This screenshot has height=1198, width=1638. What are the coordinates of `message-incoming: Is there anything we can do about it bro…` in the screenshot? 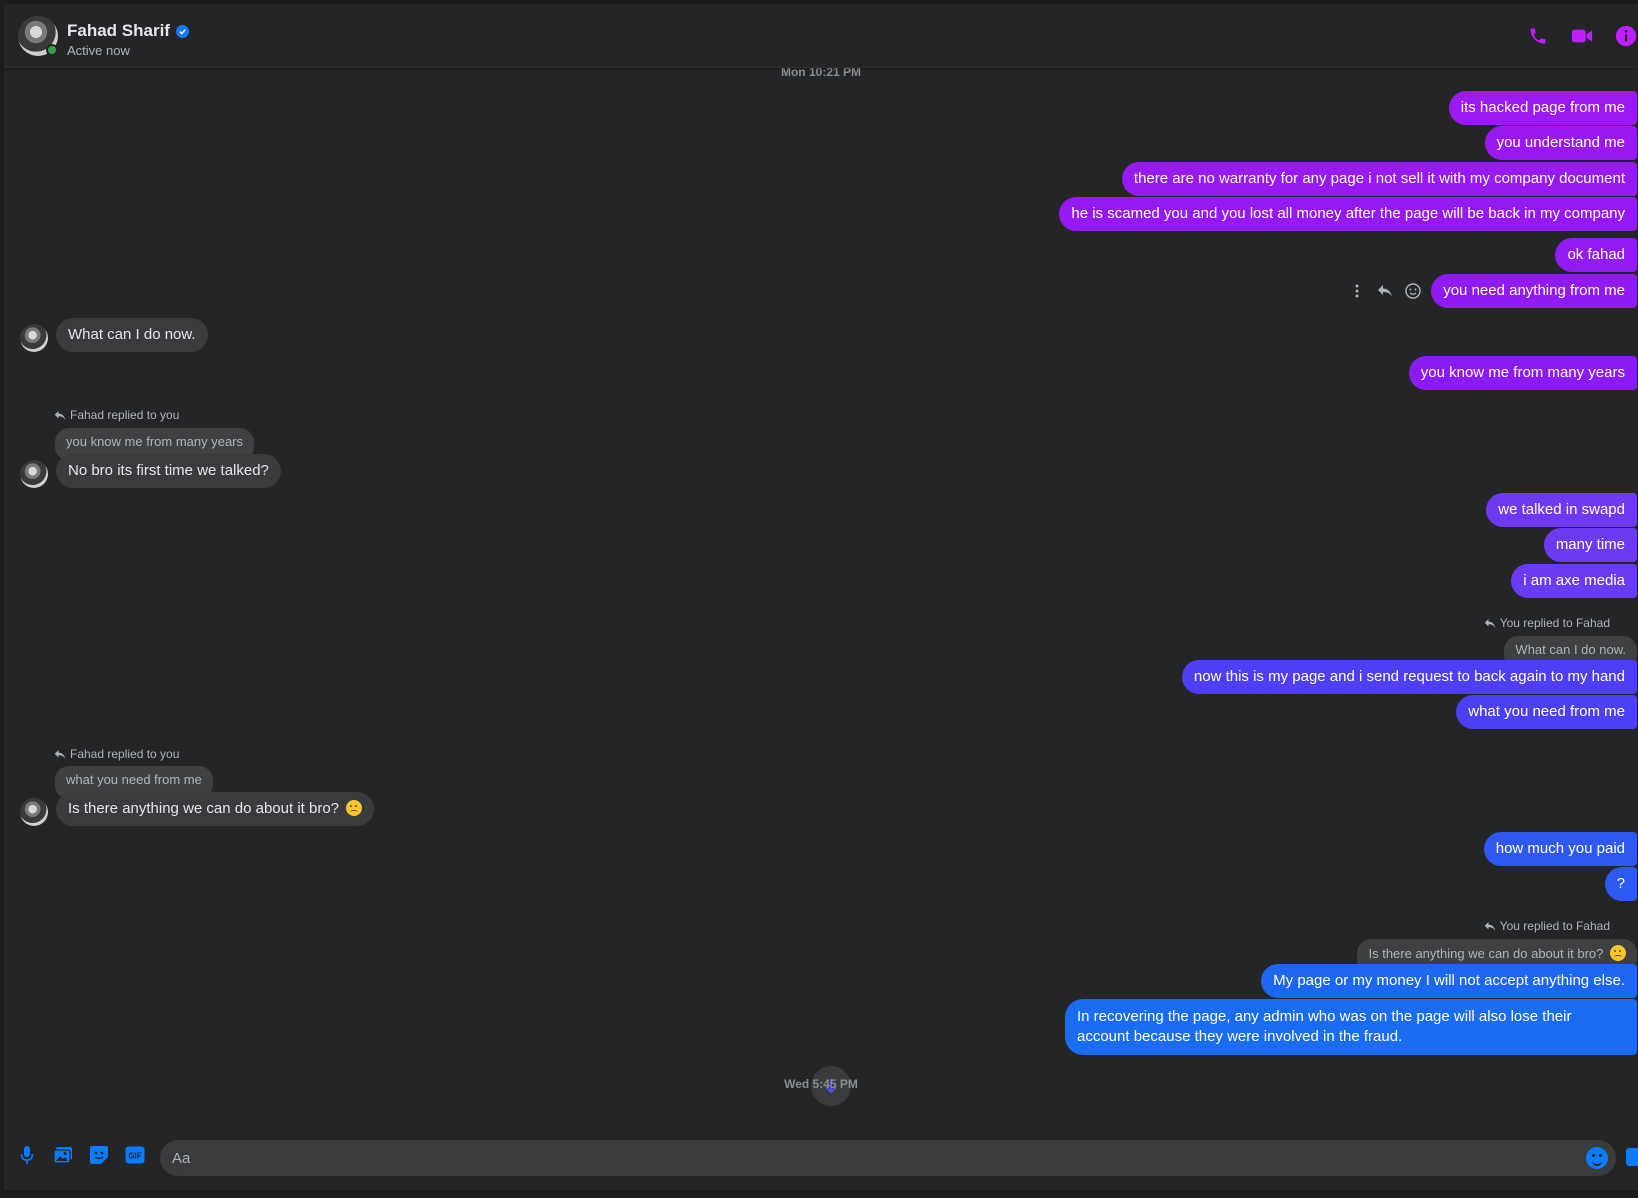 It's located at (197, 809).